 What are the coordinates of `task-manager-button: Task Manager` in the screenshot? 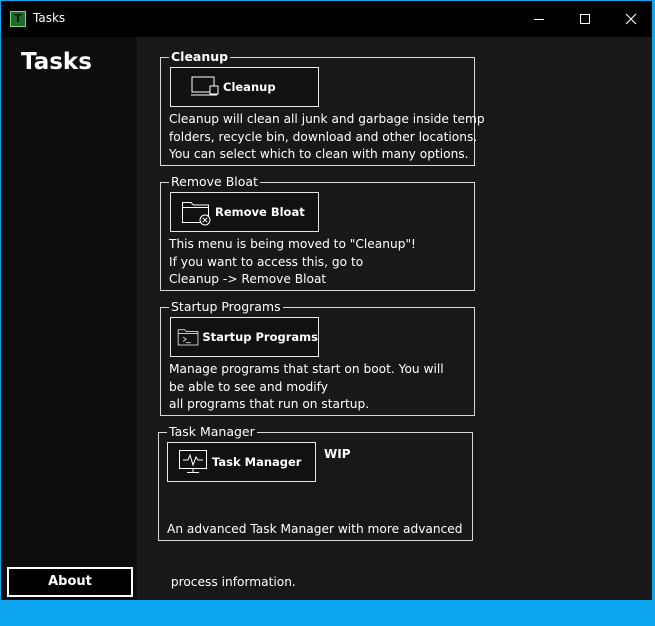 It's located at (241, 462).